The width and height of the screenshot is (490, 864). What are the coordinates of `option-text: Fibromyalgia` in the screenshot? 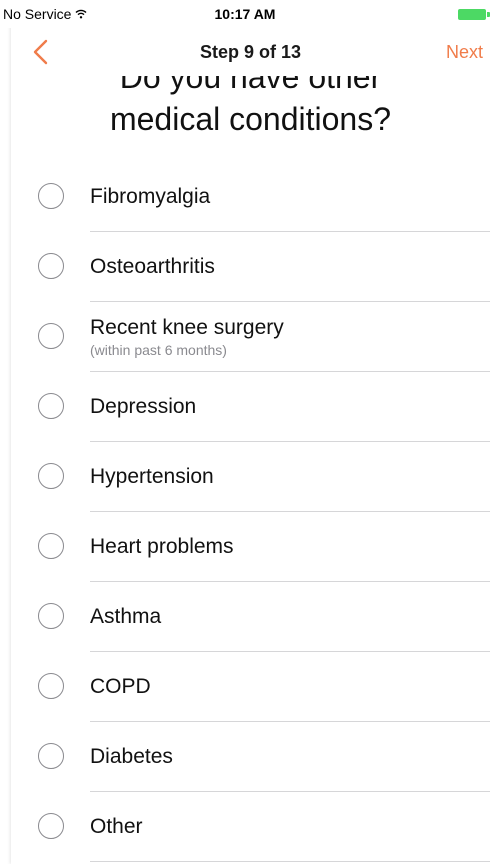 It's located at (150, 197).